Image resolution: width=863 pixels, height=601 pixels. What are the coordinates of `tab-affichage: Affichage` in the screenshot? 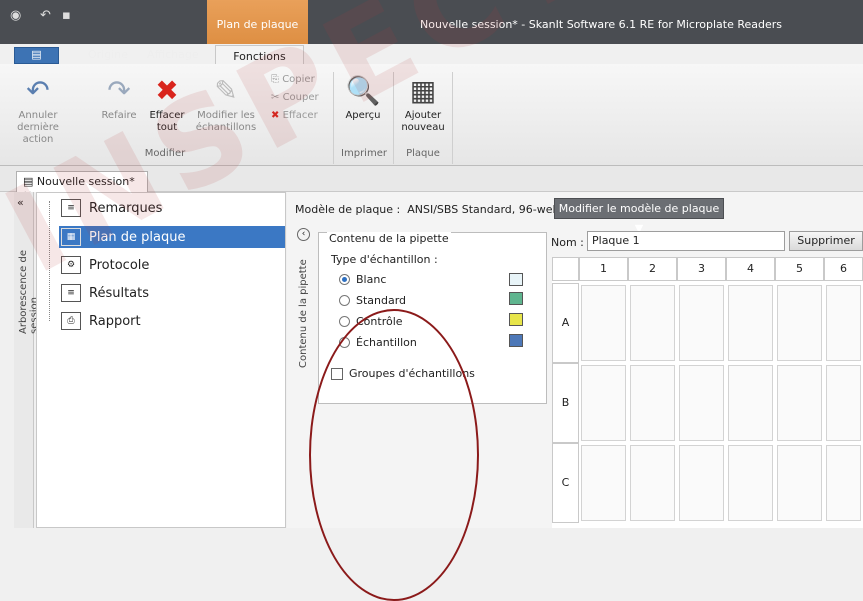 It's located at (173, 56).